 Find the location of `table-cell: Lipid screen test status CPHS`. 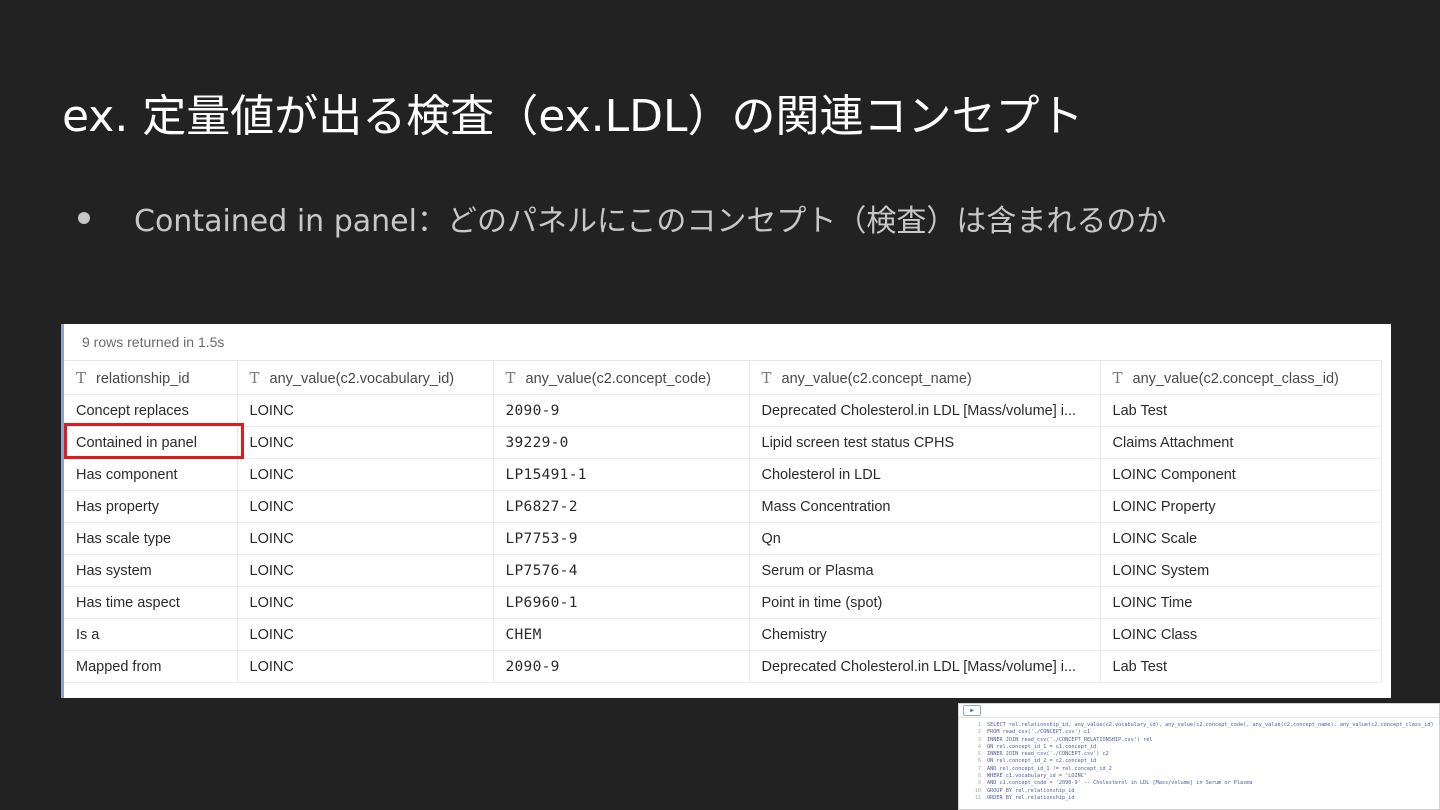

table-cell: Lipid screen test status CPHS is located at coordinates (925, 442).